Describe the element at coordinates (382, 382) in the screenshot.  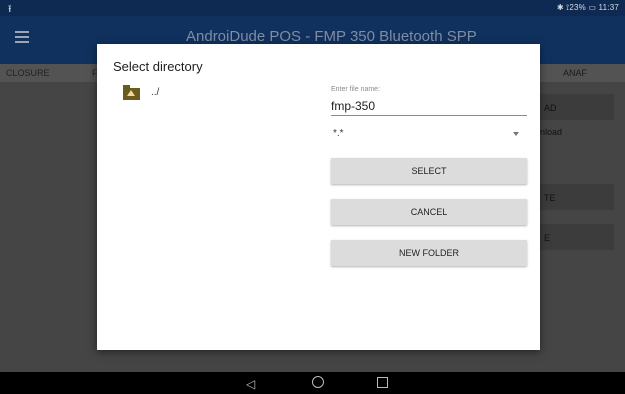
I see `recents-square-icon` at that location.